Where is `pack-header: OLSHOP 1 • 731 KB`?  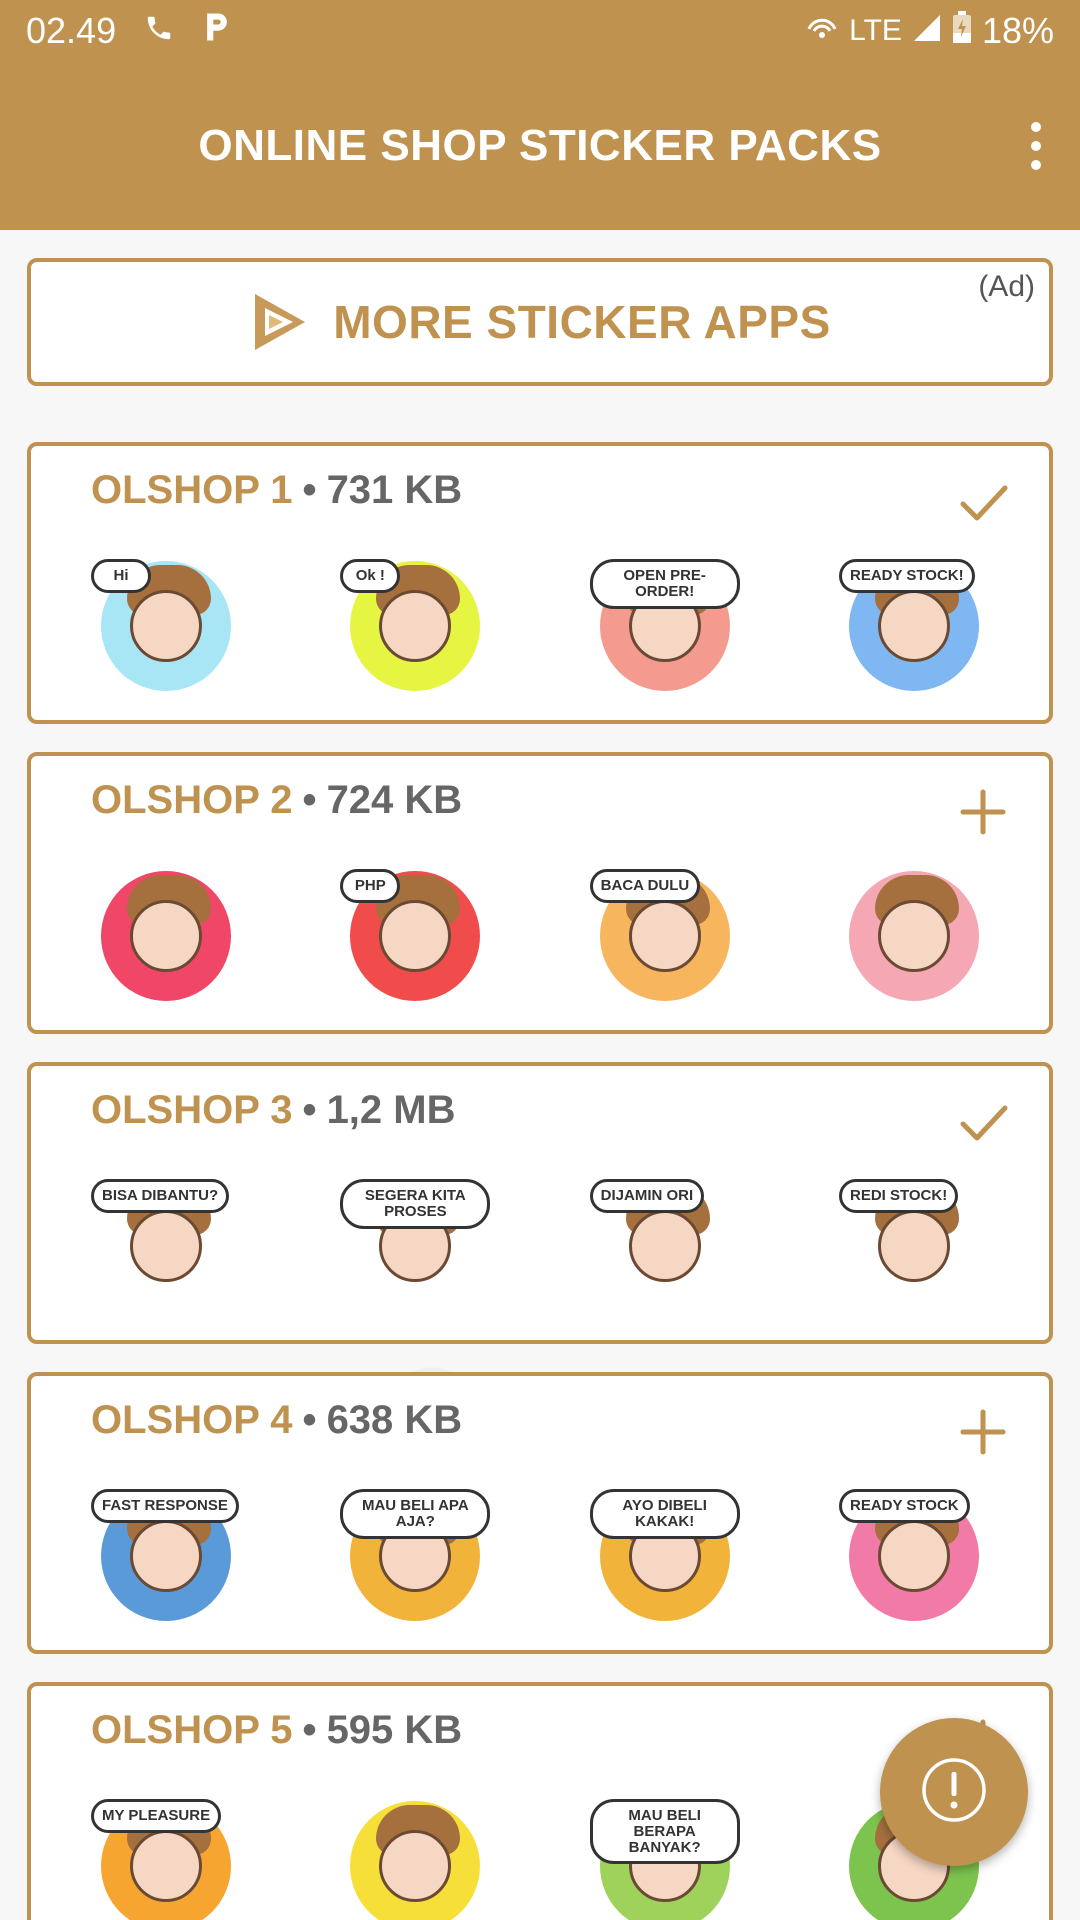 pack-header: OLSHOP 1 • 731 KB is located at coordinates (276, 490).